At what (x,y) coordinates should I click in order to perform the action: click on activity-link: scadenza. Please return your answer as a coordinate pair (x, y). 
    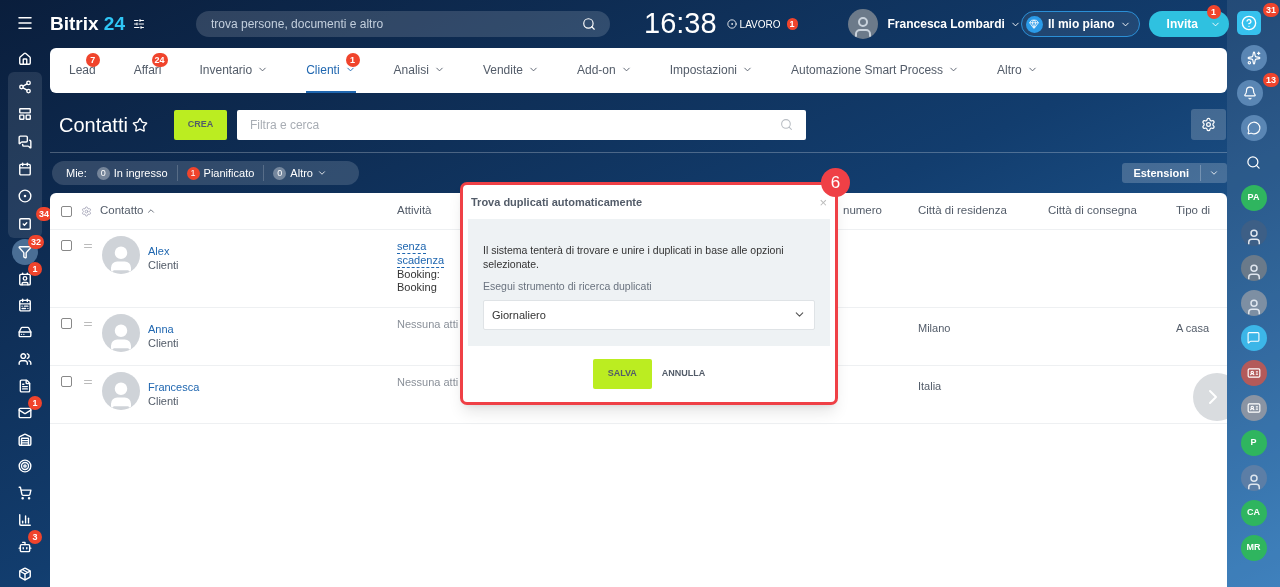
    Looking at the image, I should click on (421, 261).